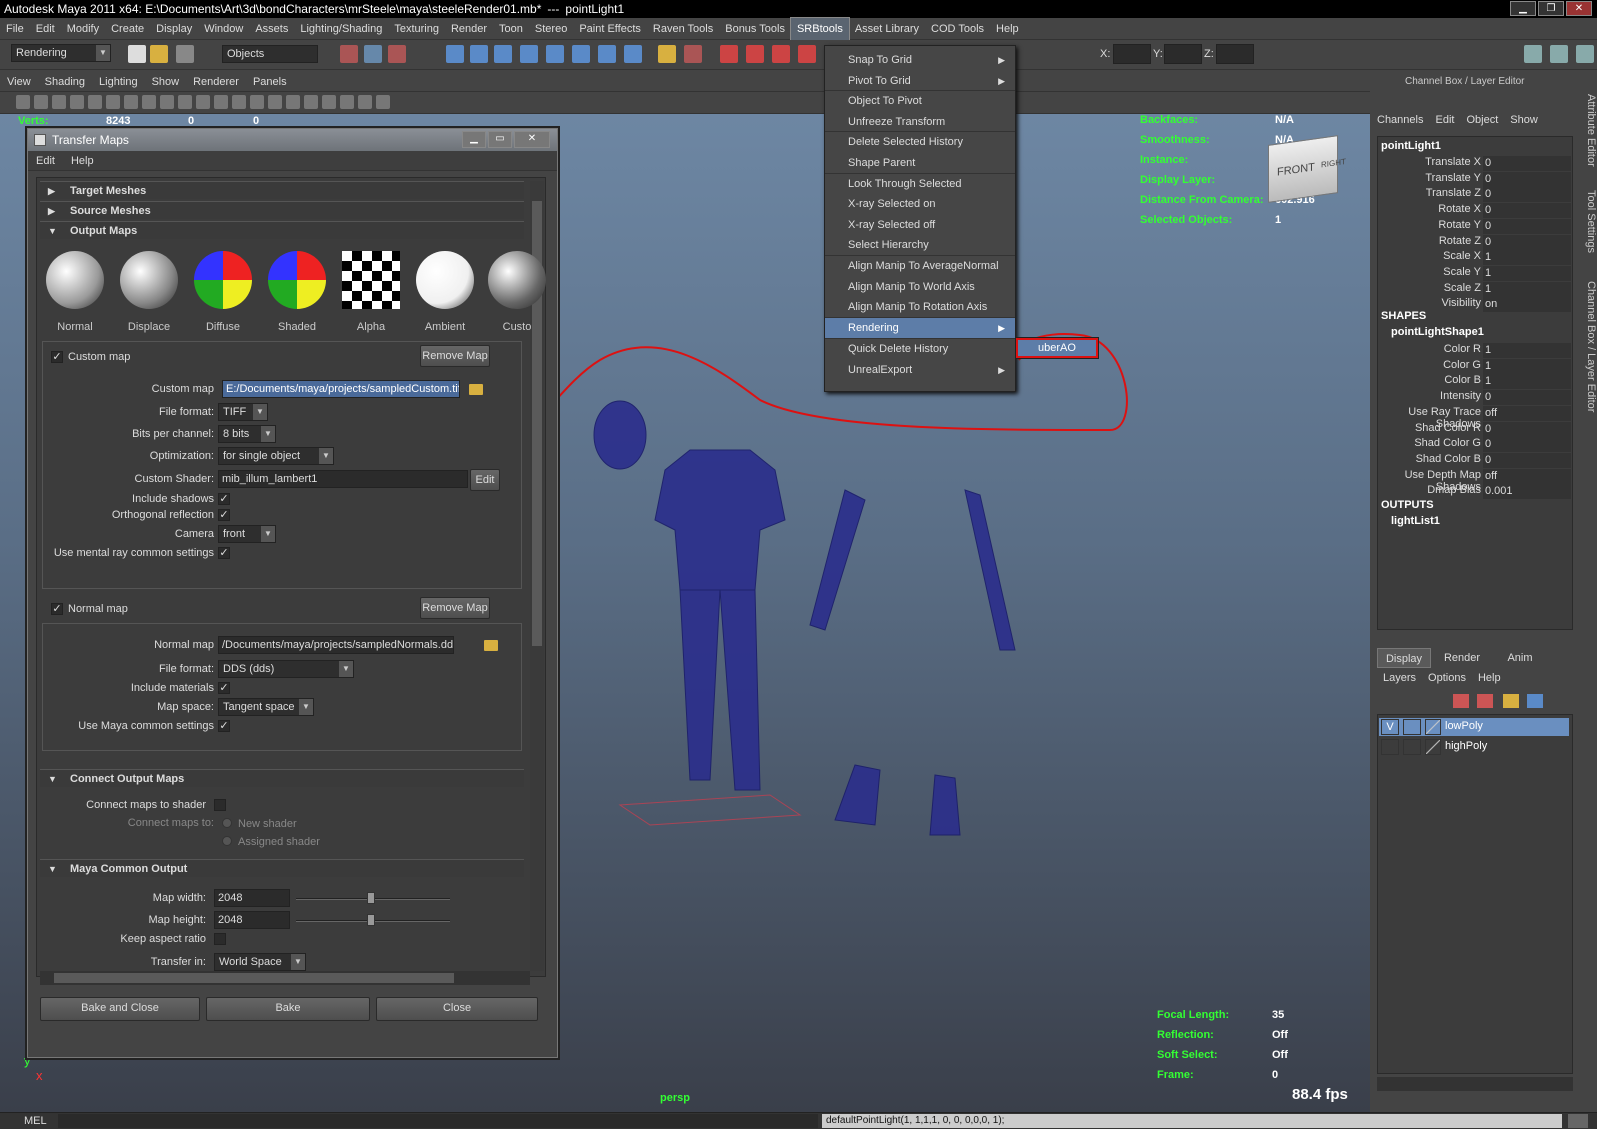 This screenshot has width=1597, height=1129. Describe the element at coordinates (1476, 226) in the screenshot. I see `attribute-row: Rotate Y0` at that location.